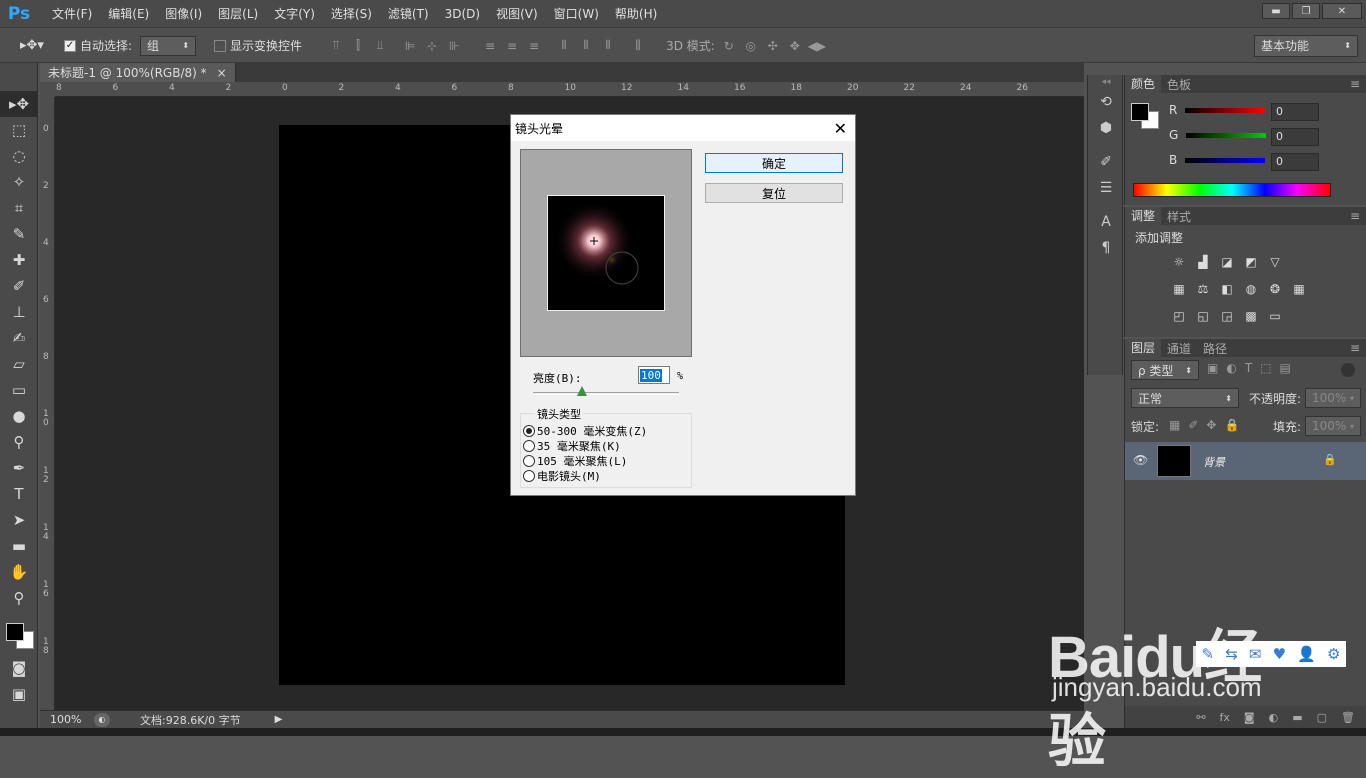 Image resolution: width=1366 pixels, height=778 pixels. Describe the element at coordinates (128, 14) in the screenshot. I see `menu-edit: 编辑(E)` at that location.